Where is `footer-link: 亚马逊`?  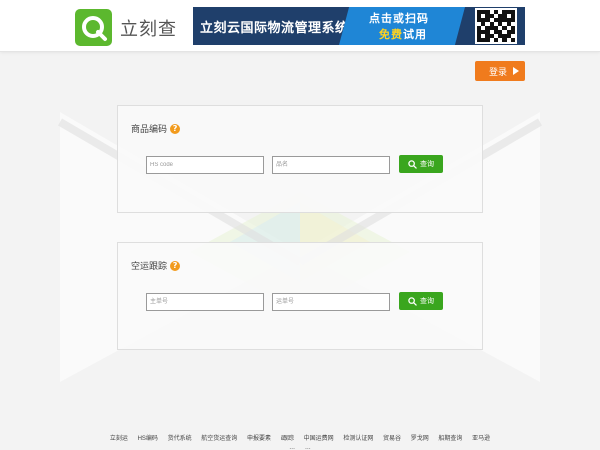 footer-link: 亚马逊 is located at coordinates (481, 439).